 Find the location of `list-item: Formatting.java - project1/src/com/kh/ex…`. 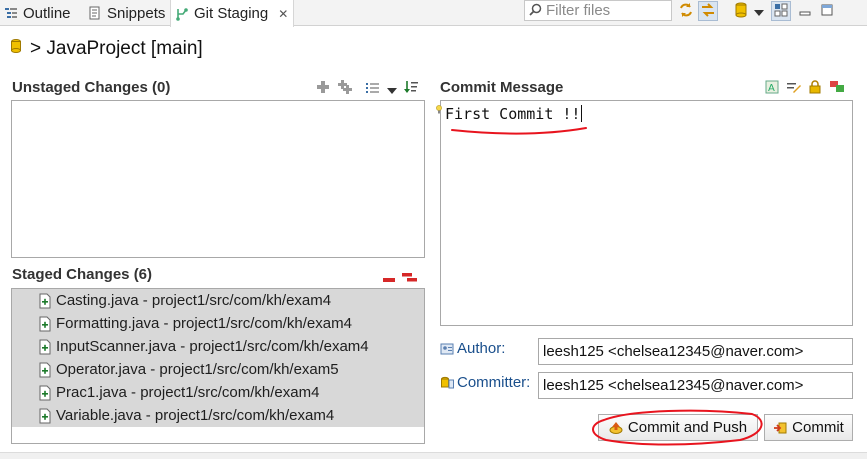

list-item: Formatting.java - project1/src/com/kh/ex… is located at coordinates (218, 323).